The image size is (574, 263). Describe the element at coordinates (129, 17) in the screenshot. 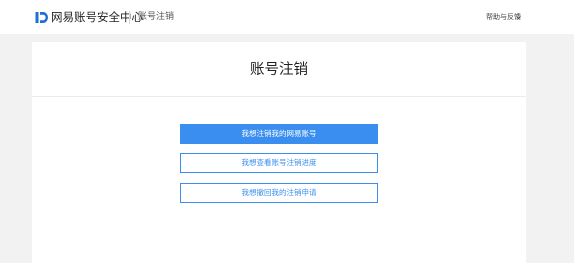

I see `header-divider` at that location.